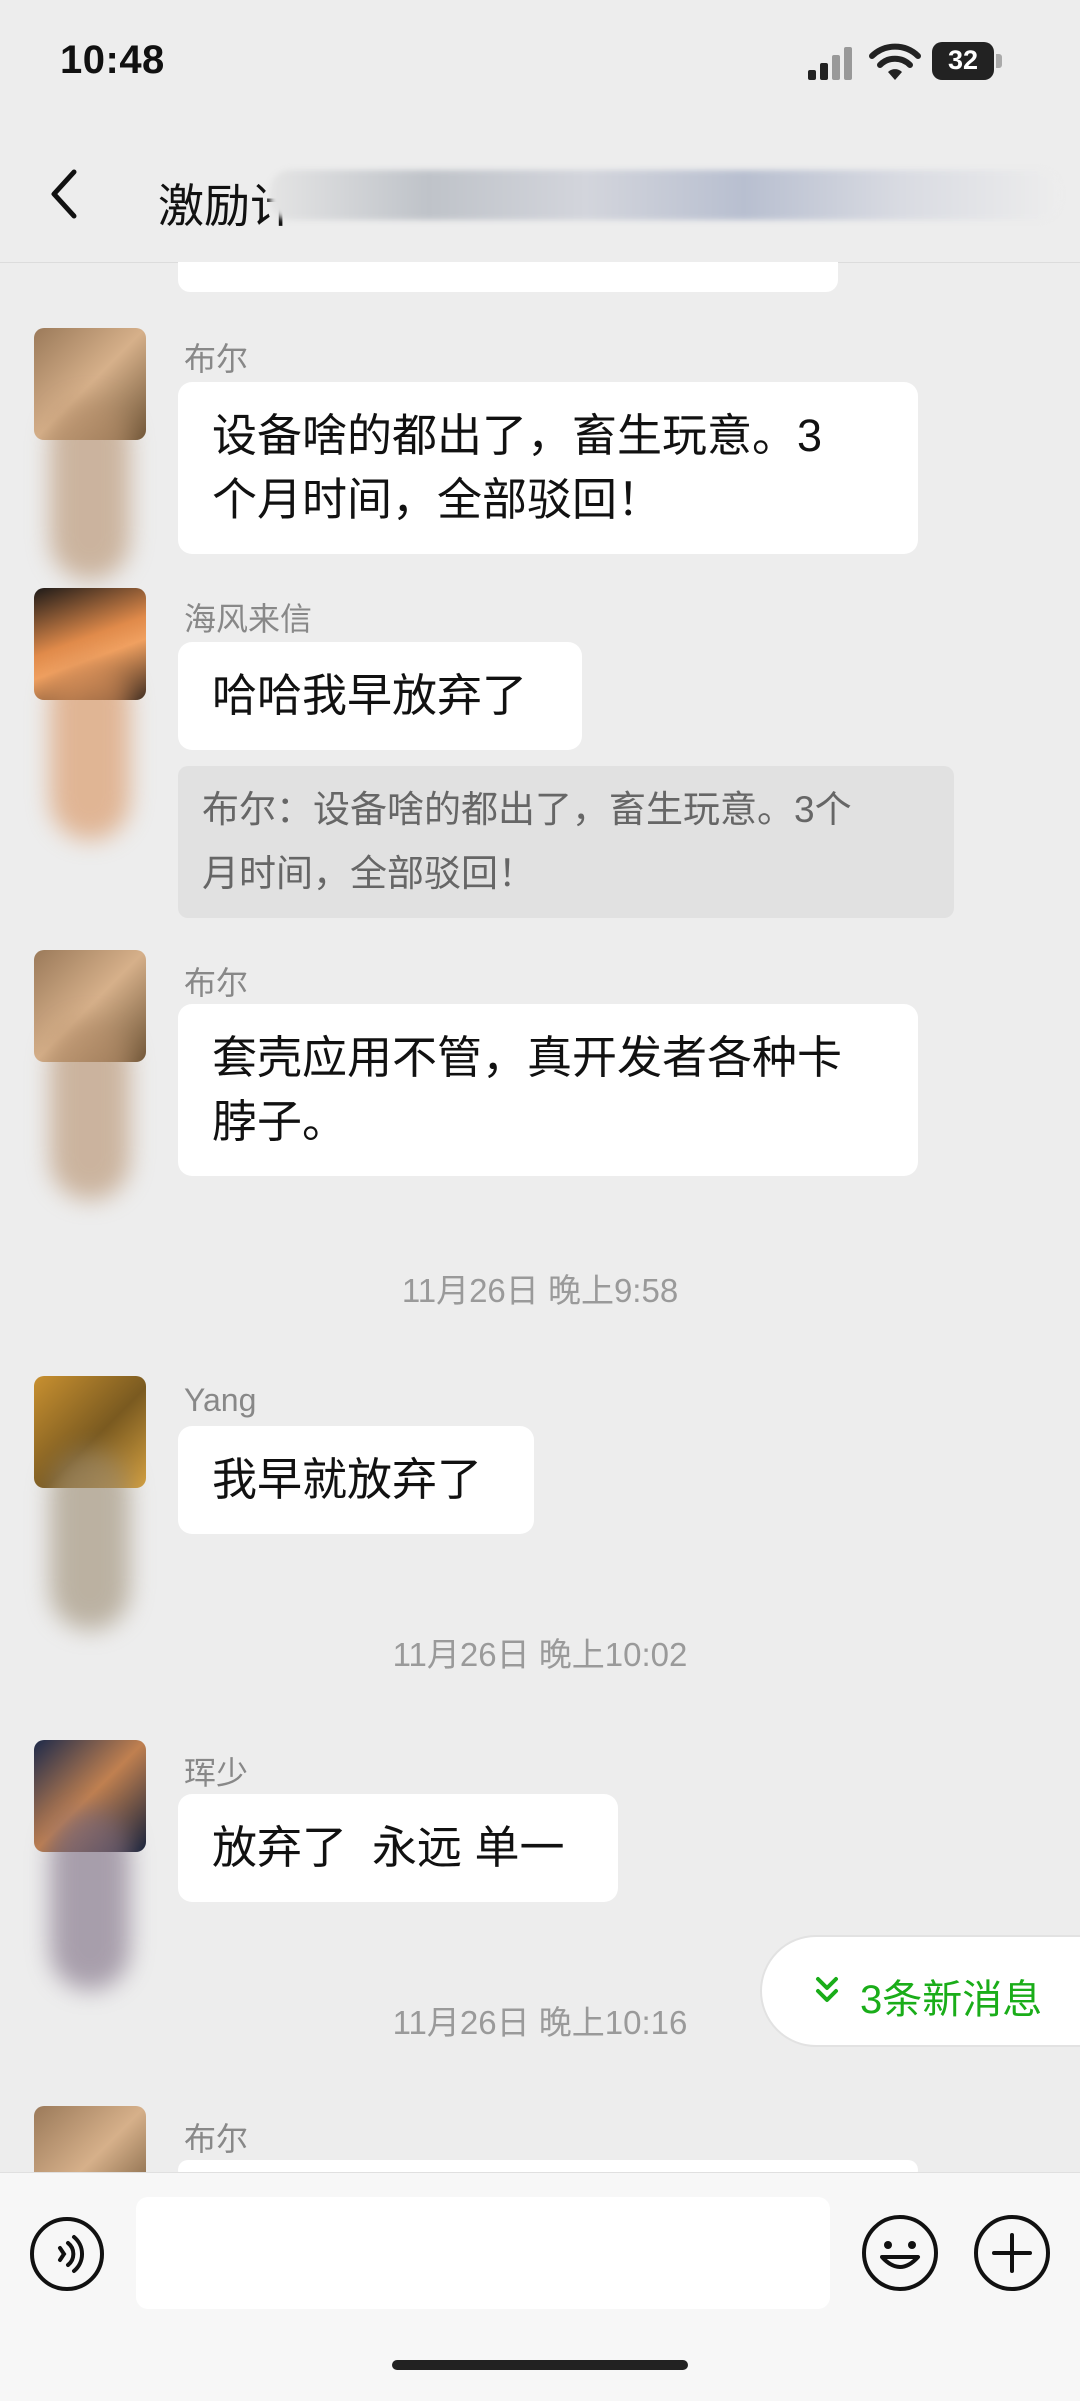  What do you see at coordinates (963, 60) in the screenshot?
I see `battery-level: 32` at bounding box center [963, 60].